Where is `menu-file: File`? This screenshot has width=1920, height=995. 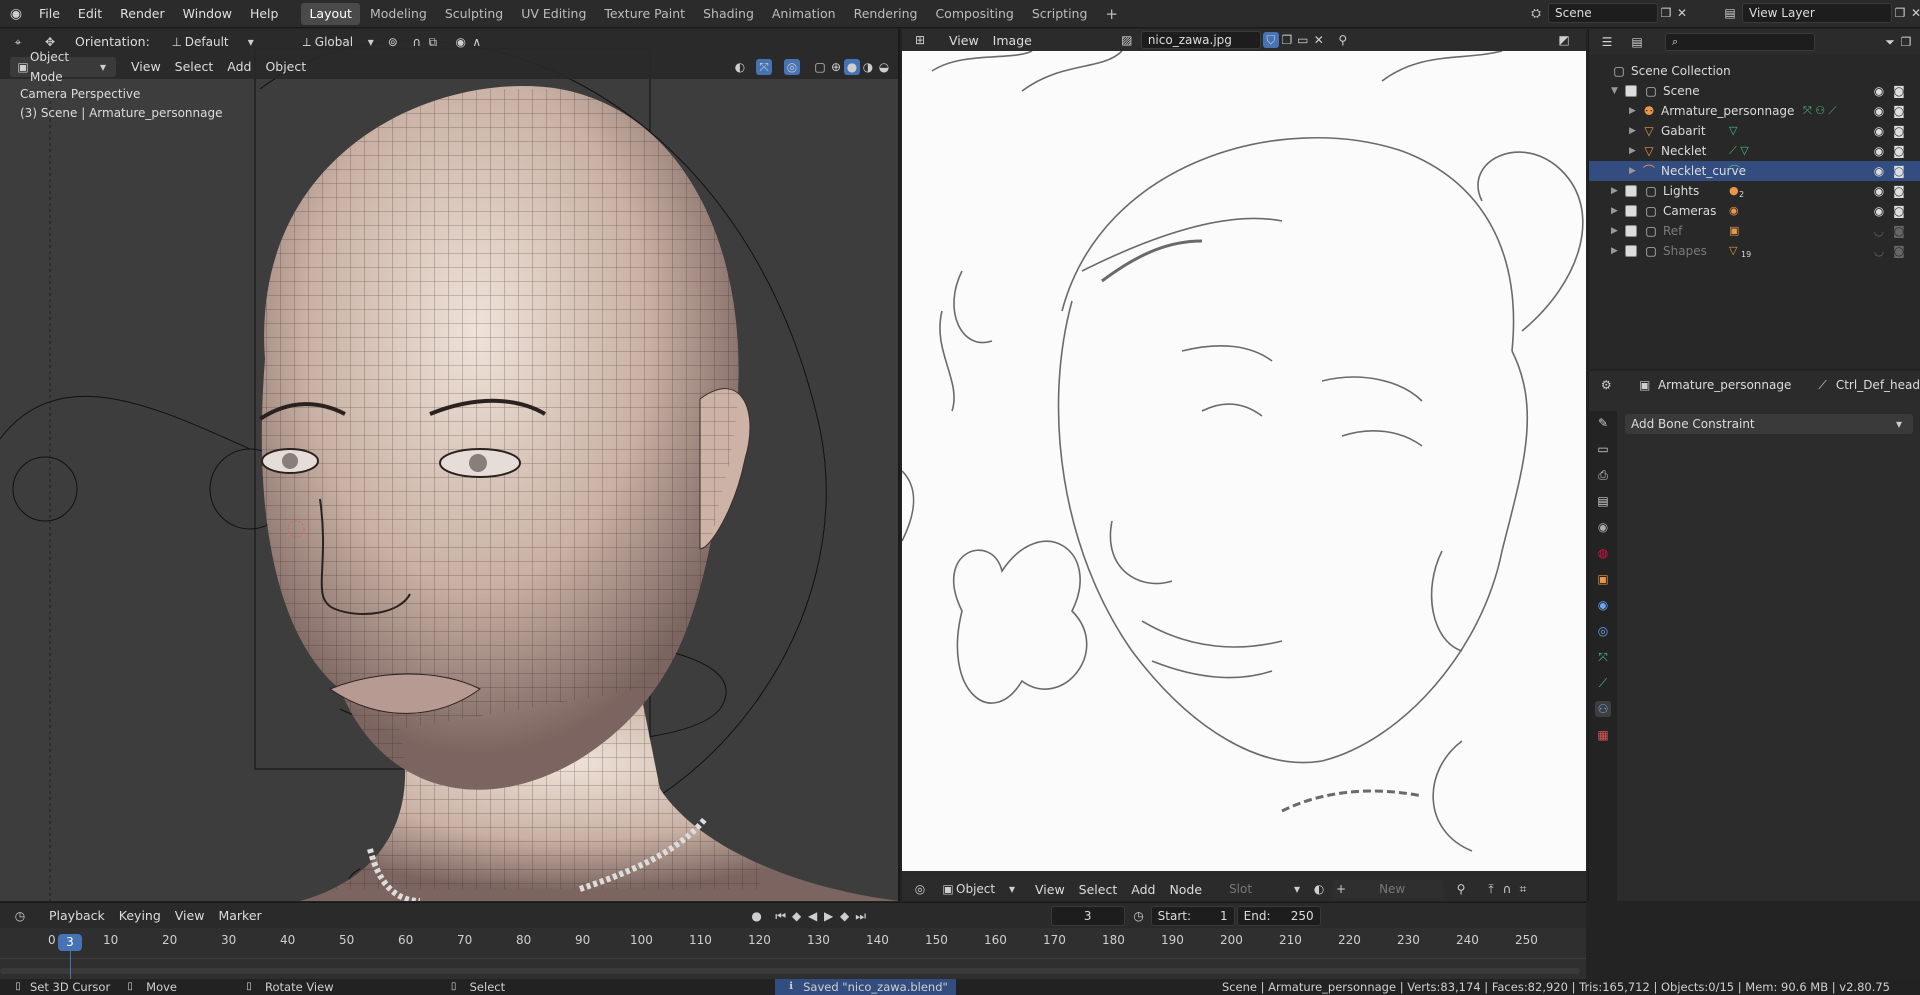
menu-file: File is located at coordinates (49, 14).